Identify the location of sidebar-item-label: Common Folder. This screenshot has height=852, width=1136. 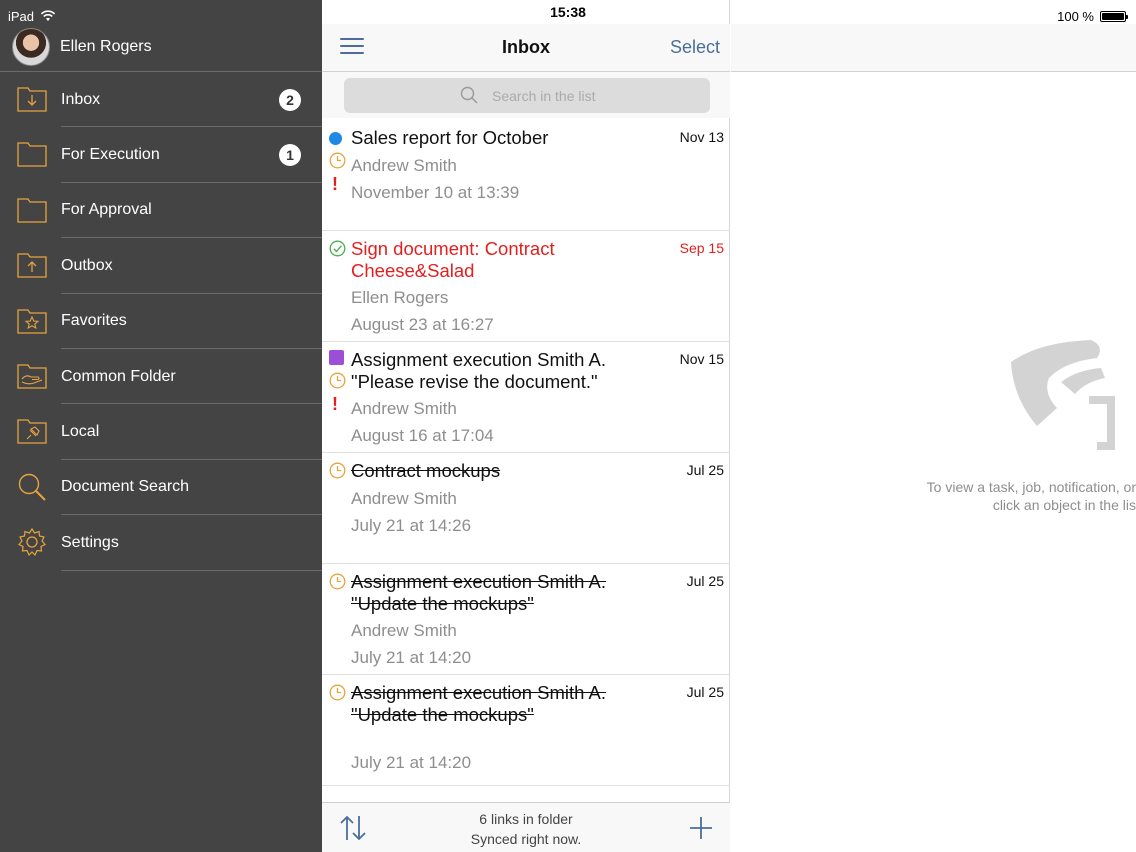
(118, 376).